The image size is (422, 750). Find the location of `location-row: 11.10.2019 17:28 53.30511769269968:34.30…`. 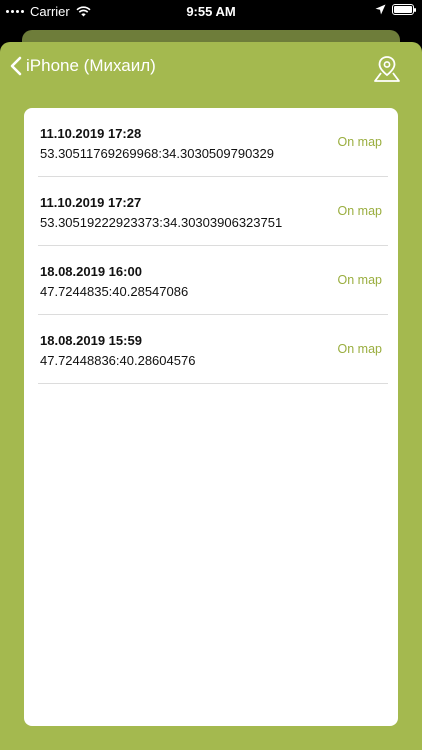

location-row: 11.10.2019 17:28 53.30511769269968:34.30… is located at coordinates (213, 142).